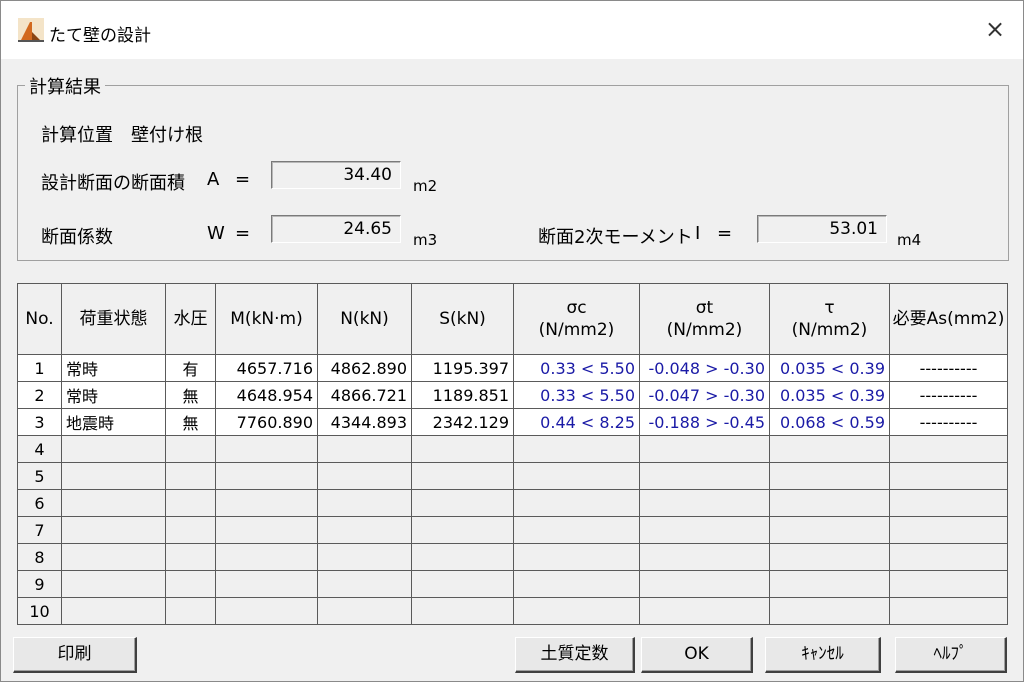  I want to click on help-button: ﾍﾙﾌﾟ, so click(951, 655).